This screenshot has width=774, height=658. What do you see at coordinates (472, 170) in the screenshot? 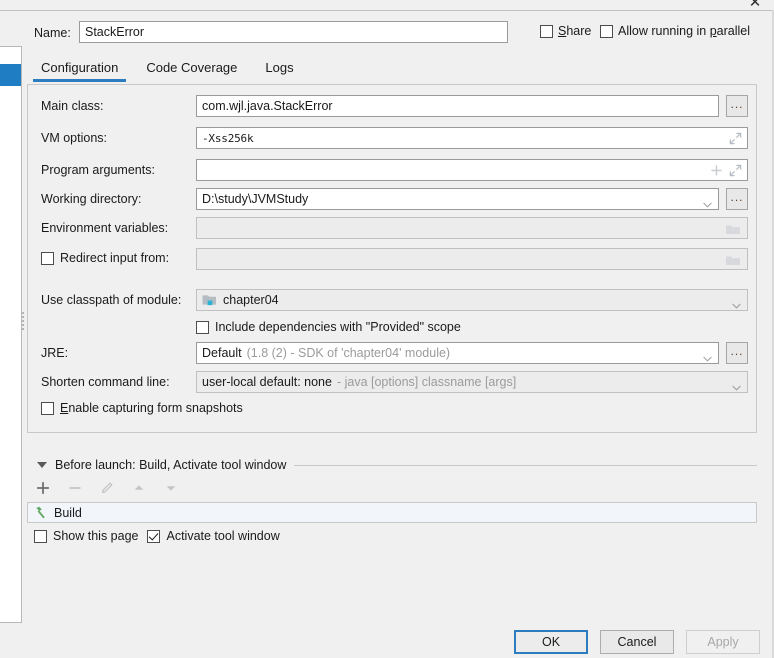
I see `program-arguments-input` at bounding box center [472, 170].